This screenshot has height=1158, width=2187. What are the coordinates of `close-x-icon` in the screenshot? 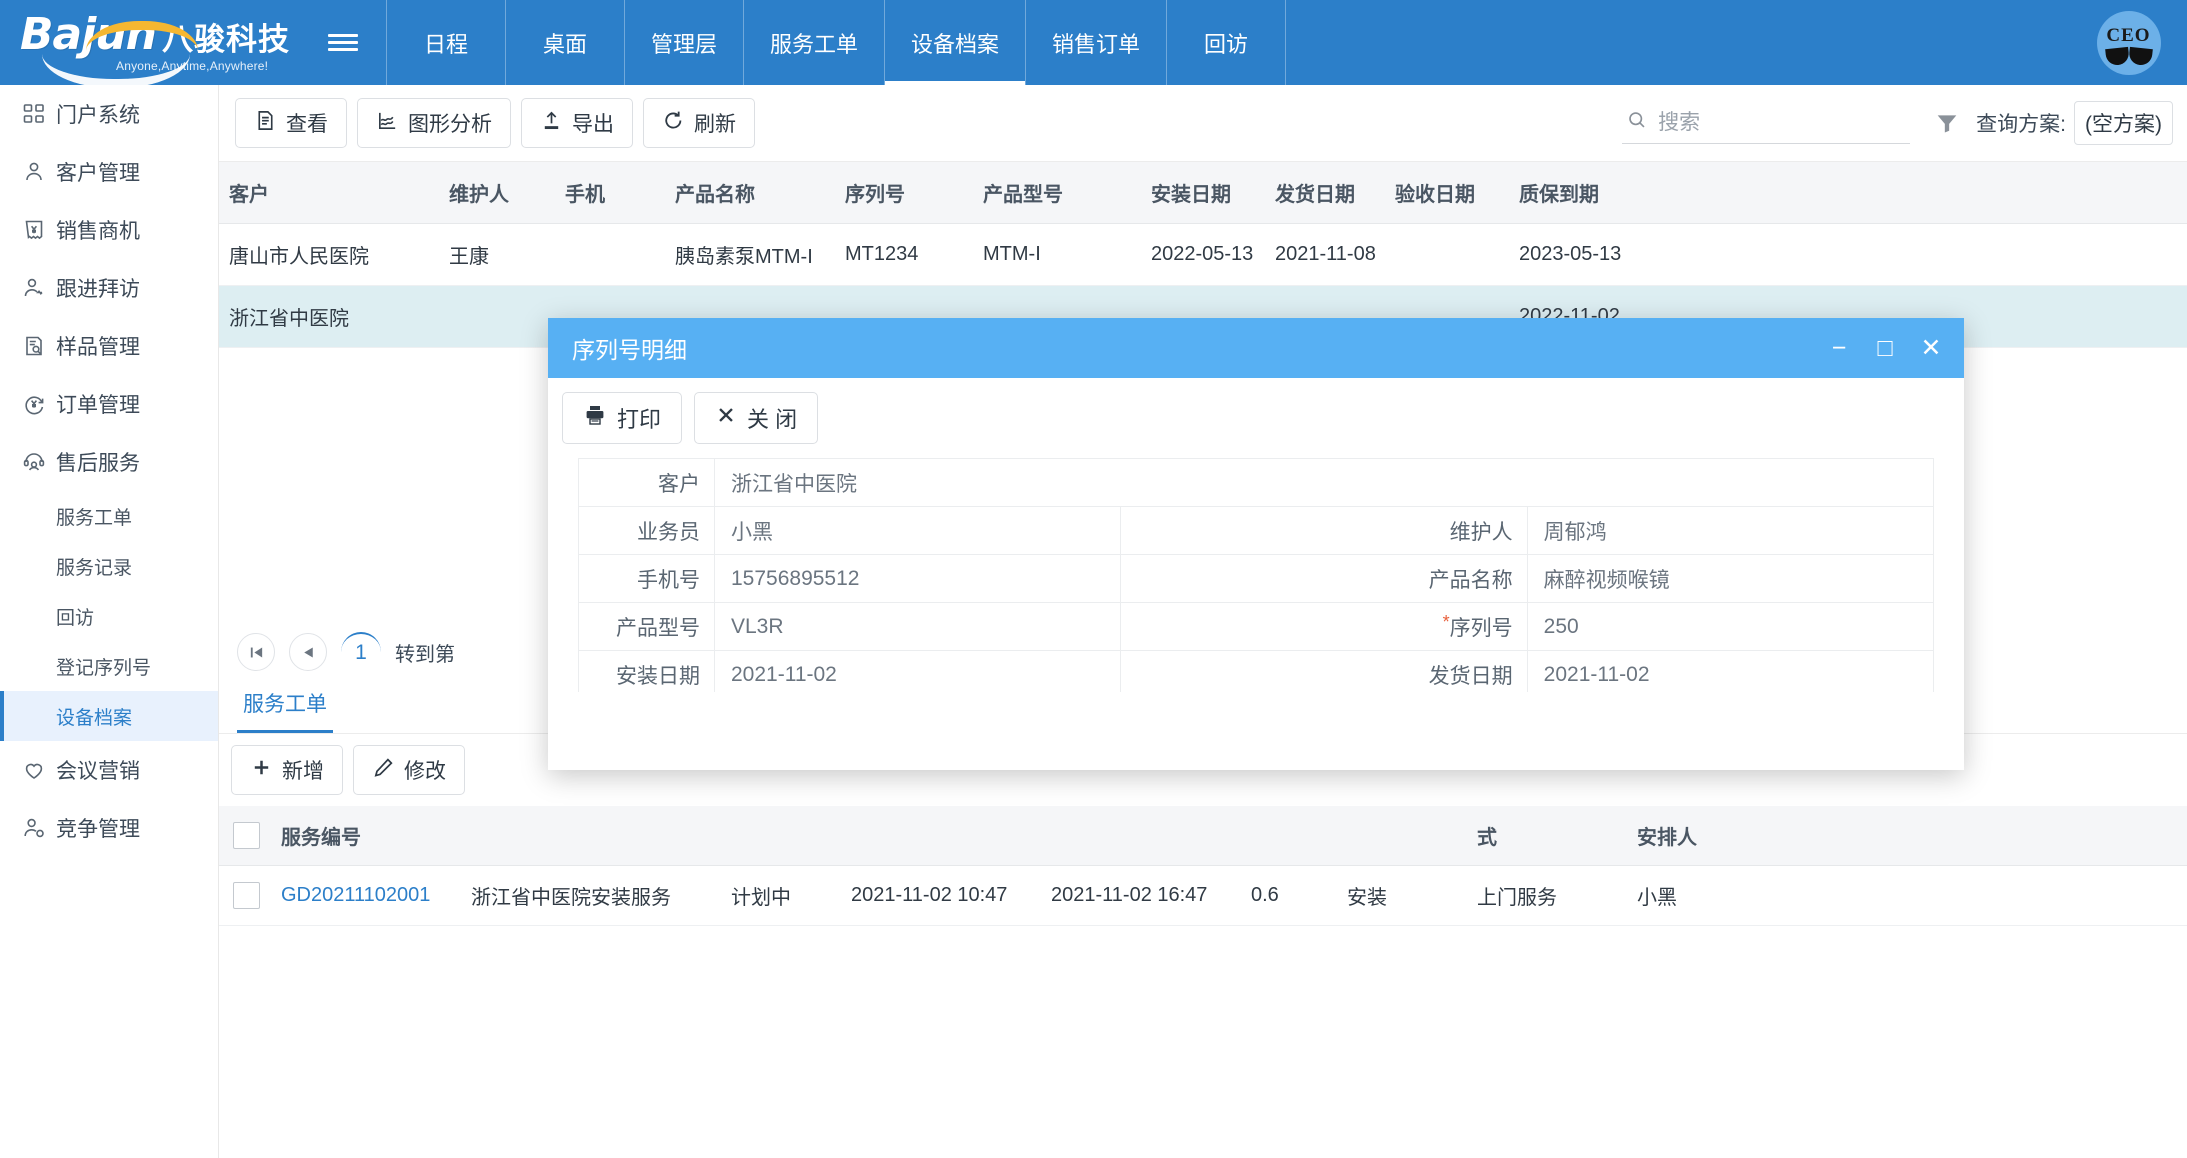 It's located at (726, 418).